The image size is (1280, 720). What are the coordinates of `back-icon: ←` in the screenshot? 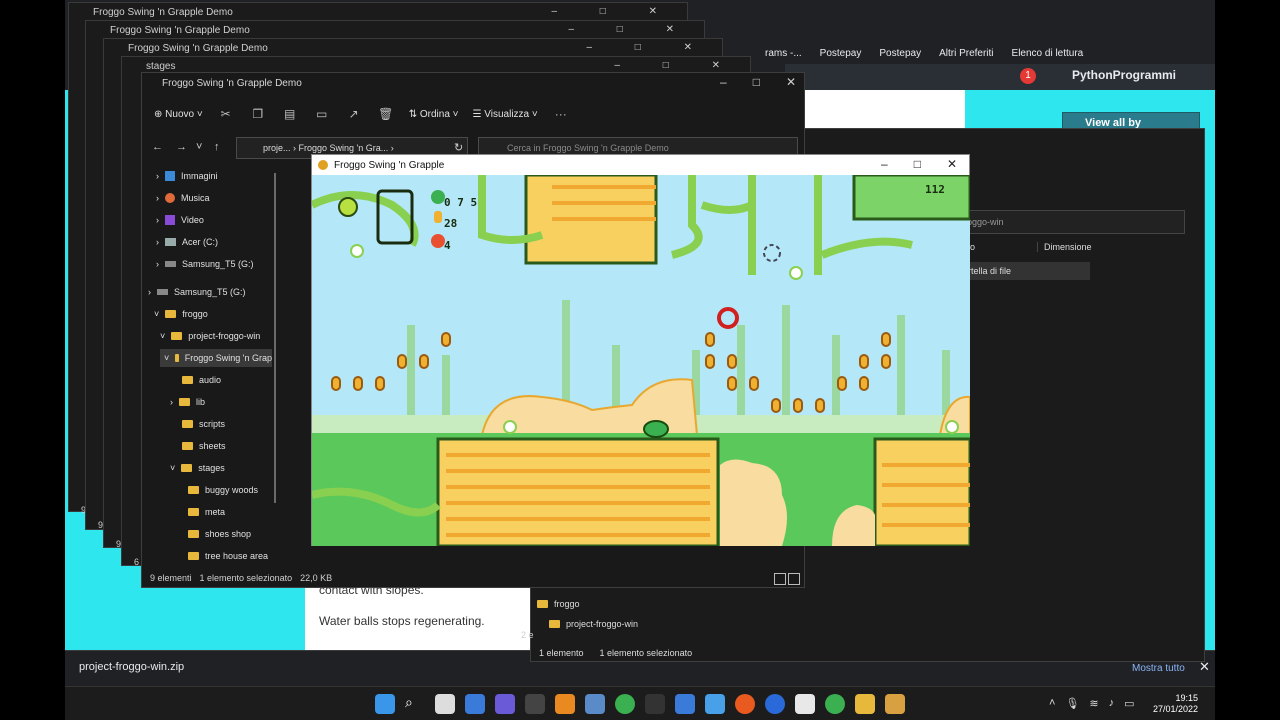 It's located at (157, 147).